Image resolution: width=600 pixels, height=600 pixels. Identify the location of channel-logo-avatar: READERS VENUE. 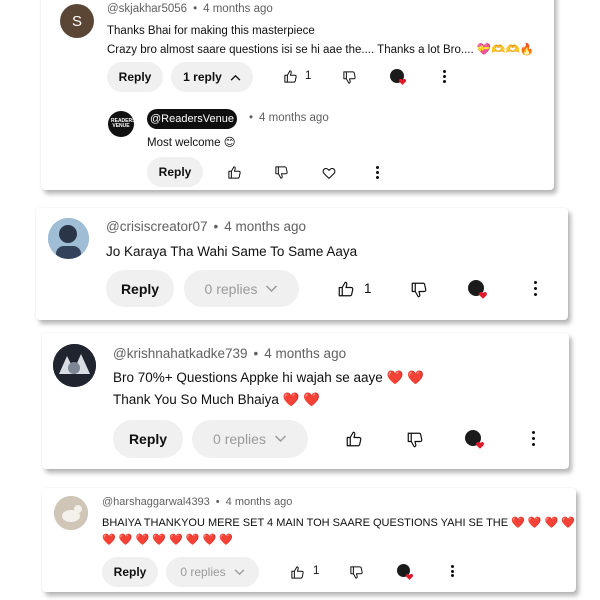
(121, 124).